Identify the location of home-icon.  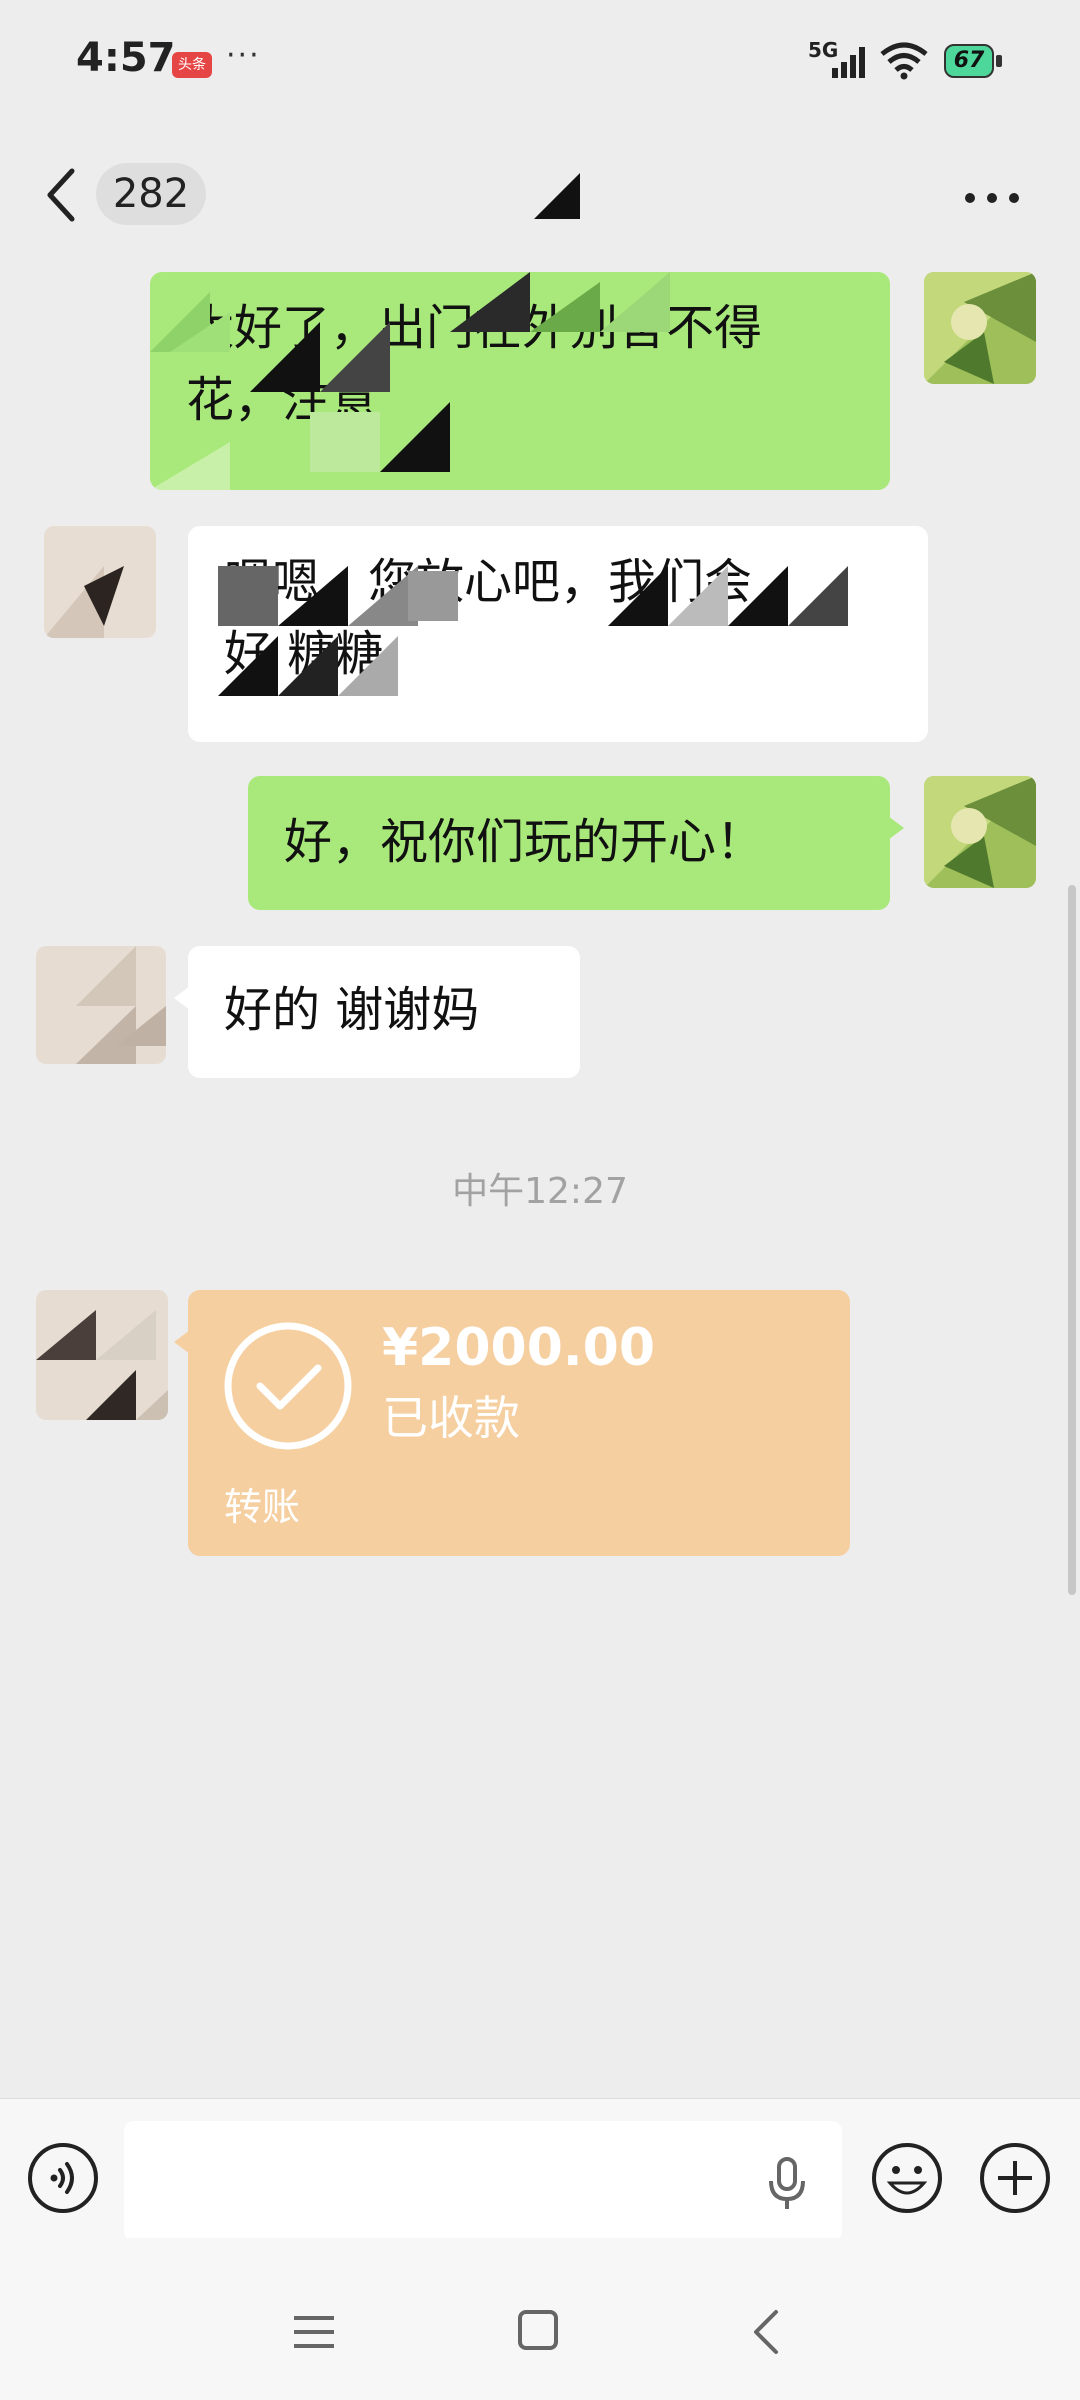
(538, 2330).